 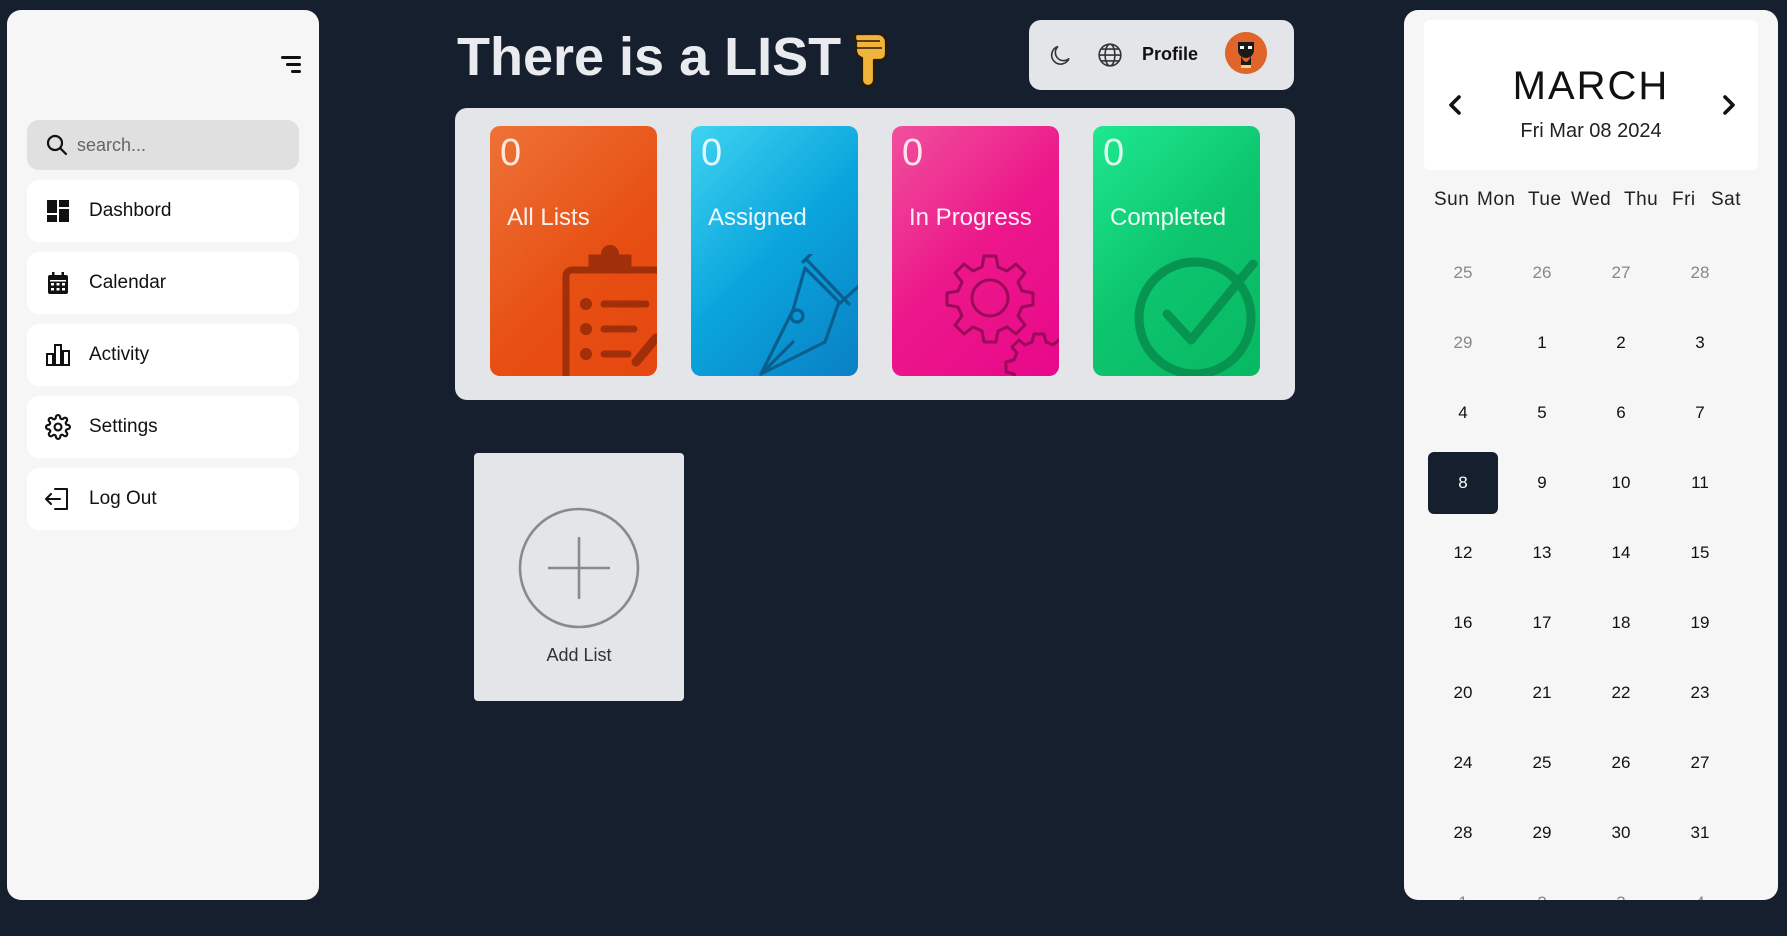 I want to click on calendar-month: MARCH, so click(x=1591, y=86).